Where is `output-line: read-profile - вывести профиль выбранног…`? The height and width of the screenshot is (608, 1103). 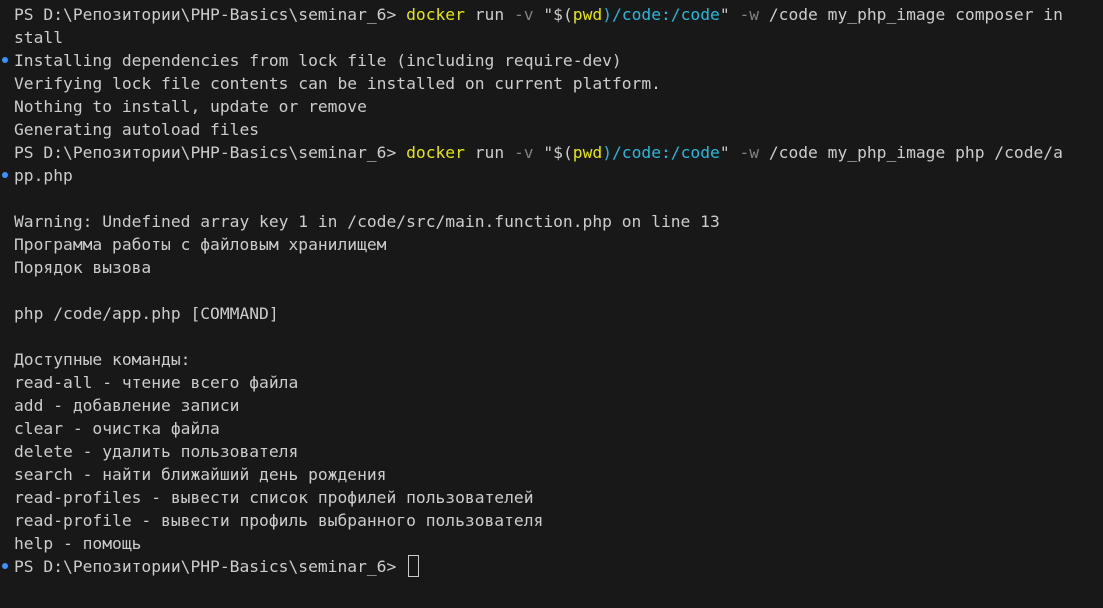
output-line: read-profile - вывести профиль выбранног… is located at coordinates (279, 520).